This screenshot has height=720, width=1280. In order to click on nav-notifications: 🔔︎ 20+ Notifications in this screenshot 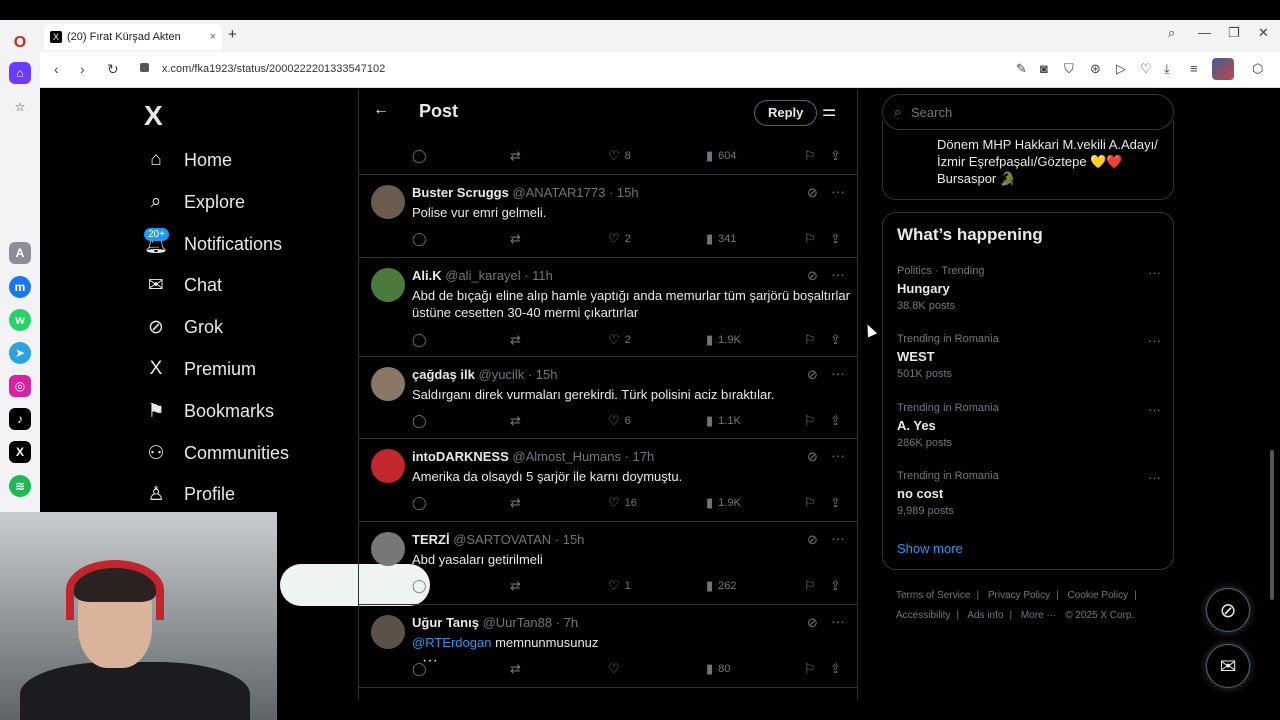, I will do `click(213, 244)`.